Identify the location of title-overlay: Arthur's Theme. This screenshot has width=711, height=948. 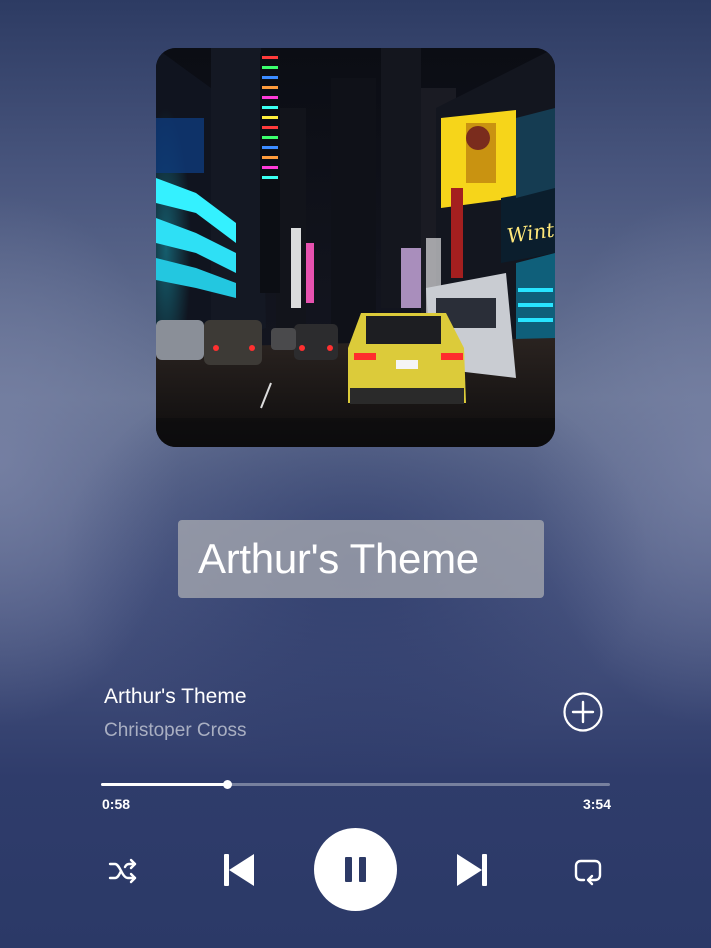
(361, 559).